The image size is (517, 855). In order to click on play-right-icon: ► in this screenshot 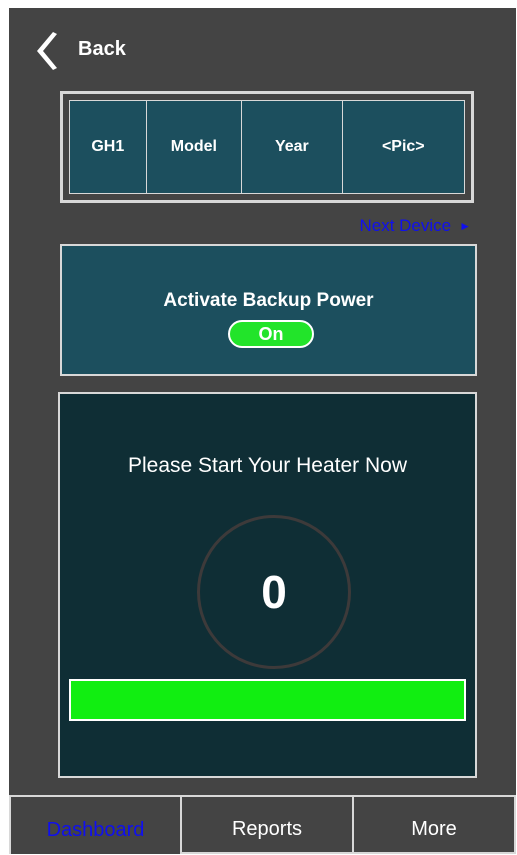, I will do `click(465, 226)`.